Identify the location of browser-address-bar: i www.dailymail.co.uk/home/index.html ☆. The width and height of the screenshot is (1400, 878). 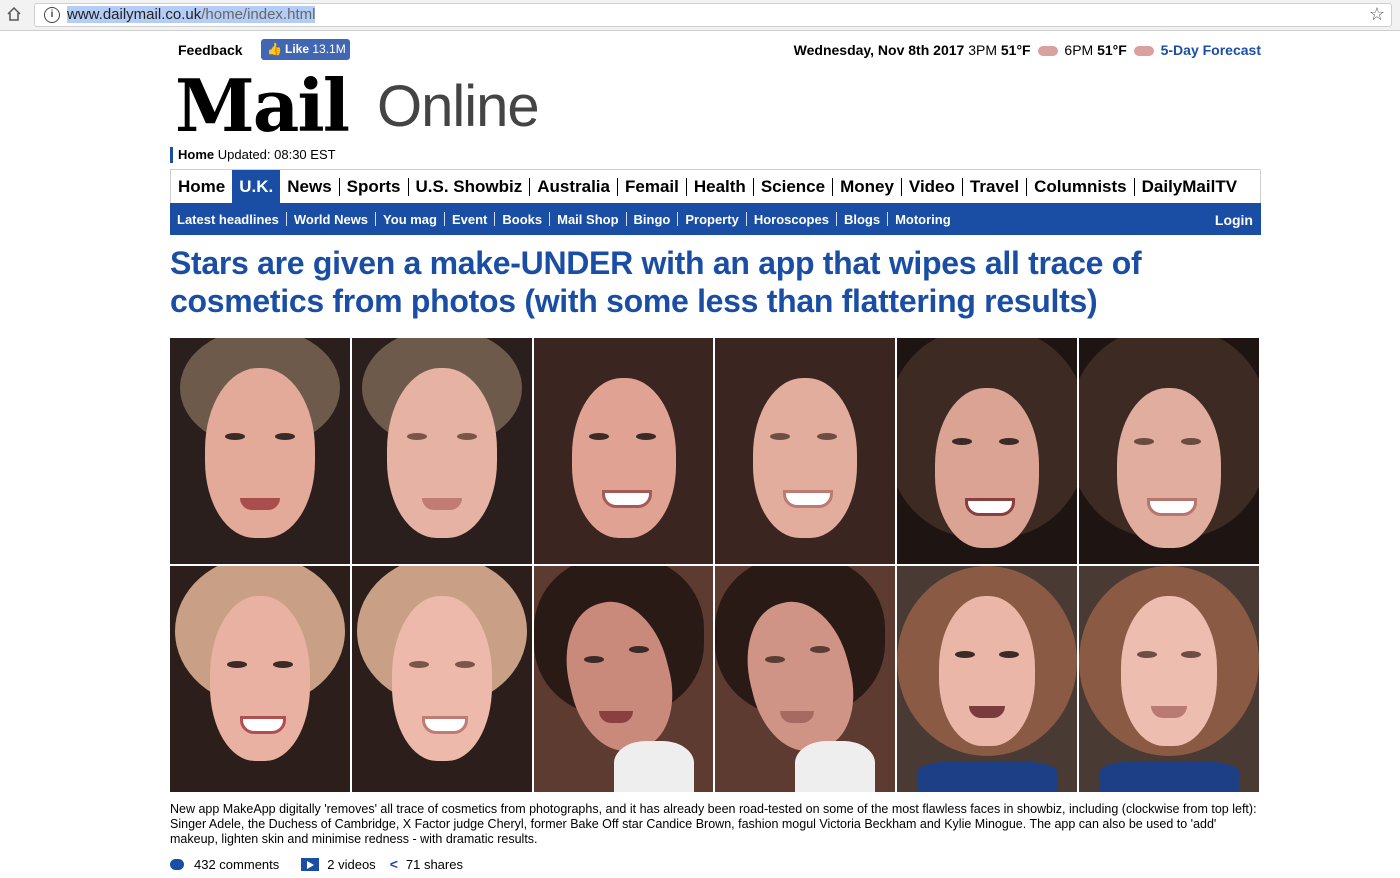
(700, 15).